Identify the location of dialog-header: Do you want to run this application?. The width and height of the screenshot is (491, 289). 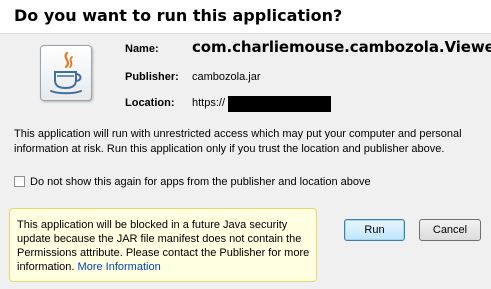
(245, 17).